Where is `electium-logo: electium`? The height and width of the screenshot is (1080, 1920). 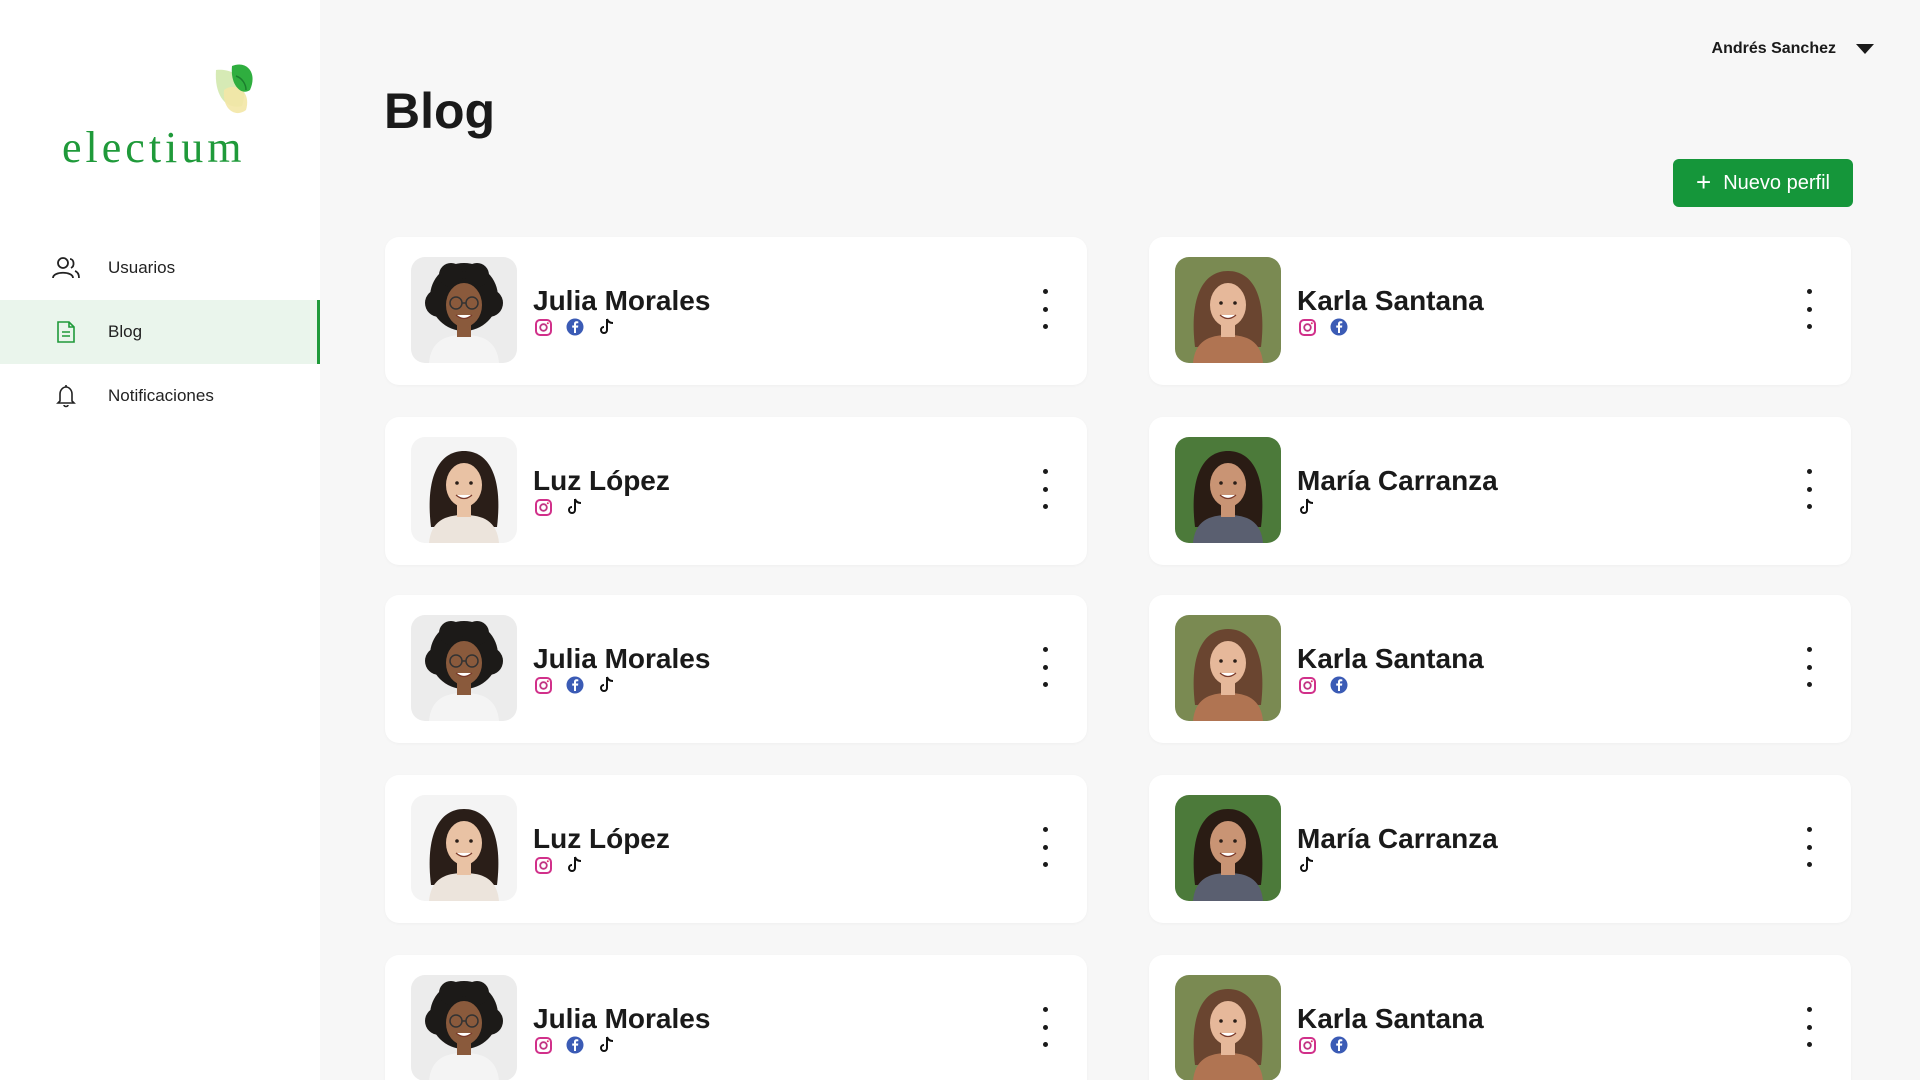
electium-logo: electium is located at coordinates (162, 116).